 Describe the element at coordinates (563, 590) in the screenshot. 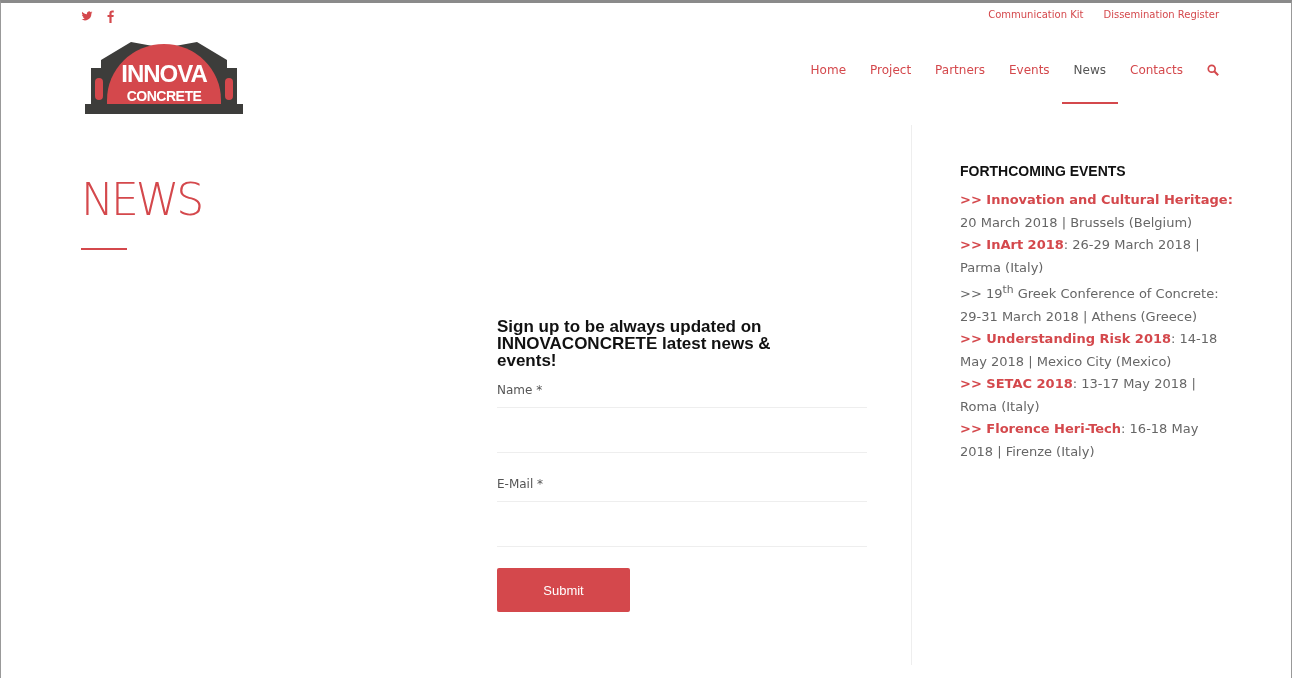

I see `submit-button: Submit` at that location.